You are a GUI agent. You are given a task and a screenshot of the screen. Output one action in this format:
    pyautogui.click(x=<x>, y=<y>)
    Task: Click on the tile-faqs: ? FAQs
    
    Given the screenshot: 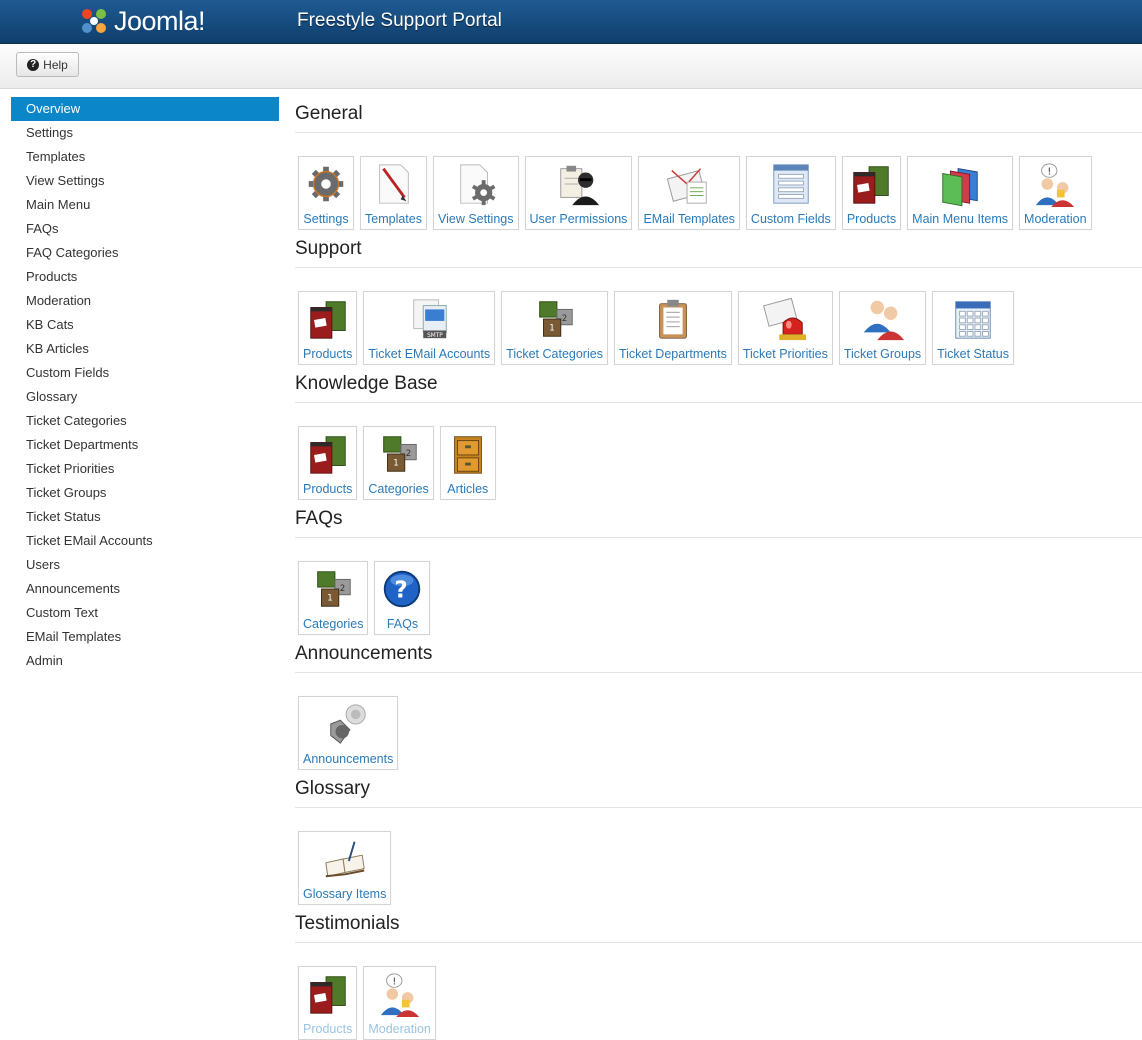 What is the action you would take?
    pyautogui.click(x=402, y=598)
    